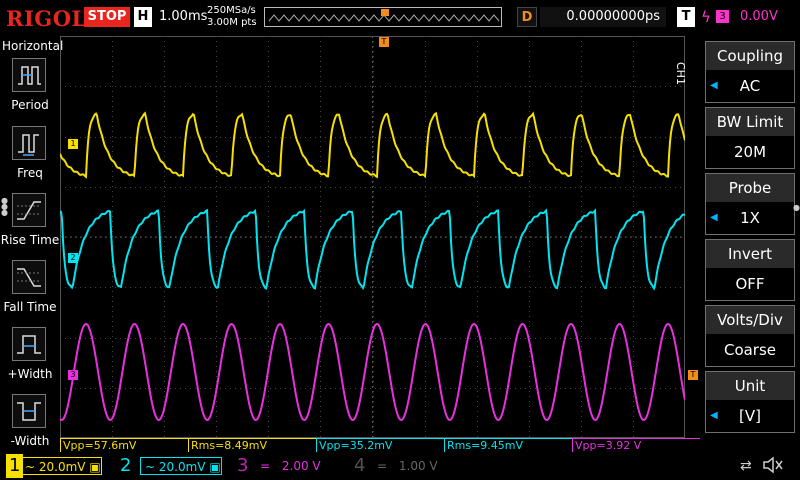  Describe the element at coordinates (301, 466) in the screenshot. I see `ch3-scale: 2.00 V` at that location.